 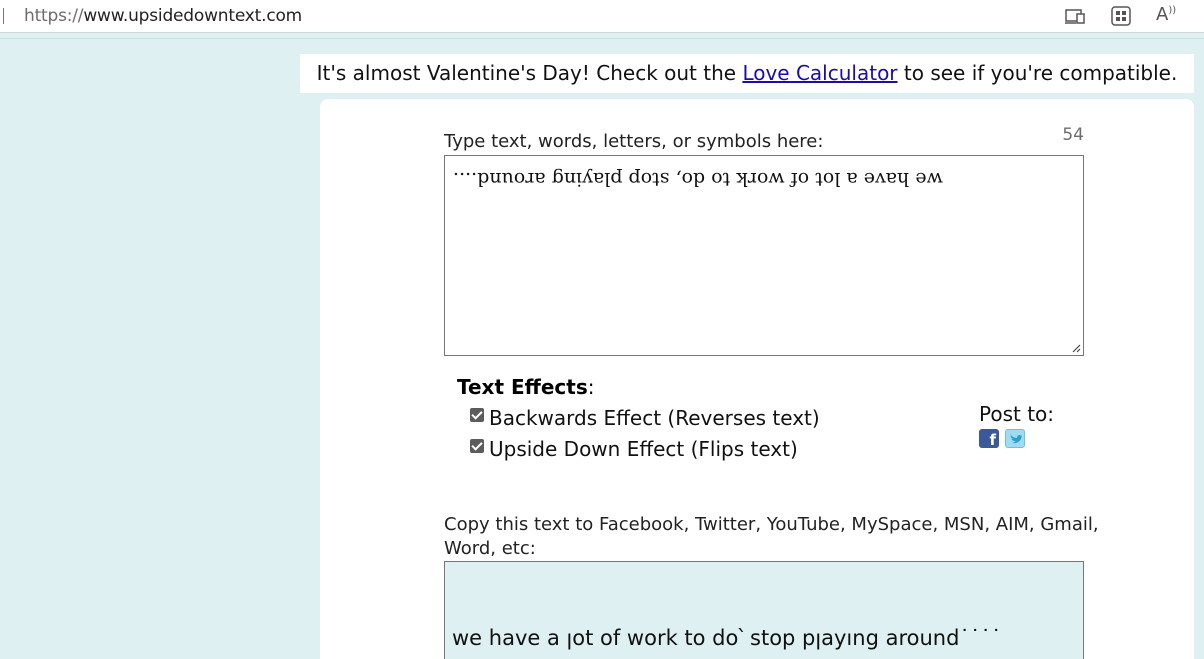 What do you see at coordinates (477, 415) in the screenshot?
I see `backwards-effect-checkbox` at bounding box center [477, 415].